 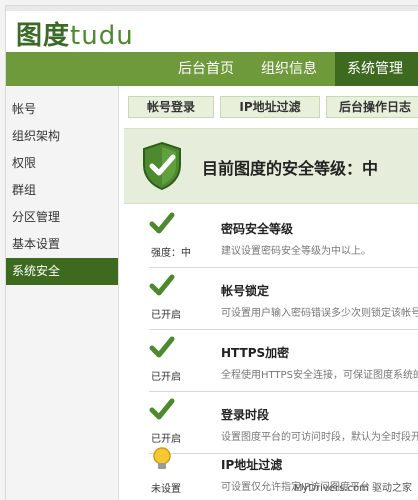 I want to click on setting-name: 登录时段, so click(x=245, y=414).